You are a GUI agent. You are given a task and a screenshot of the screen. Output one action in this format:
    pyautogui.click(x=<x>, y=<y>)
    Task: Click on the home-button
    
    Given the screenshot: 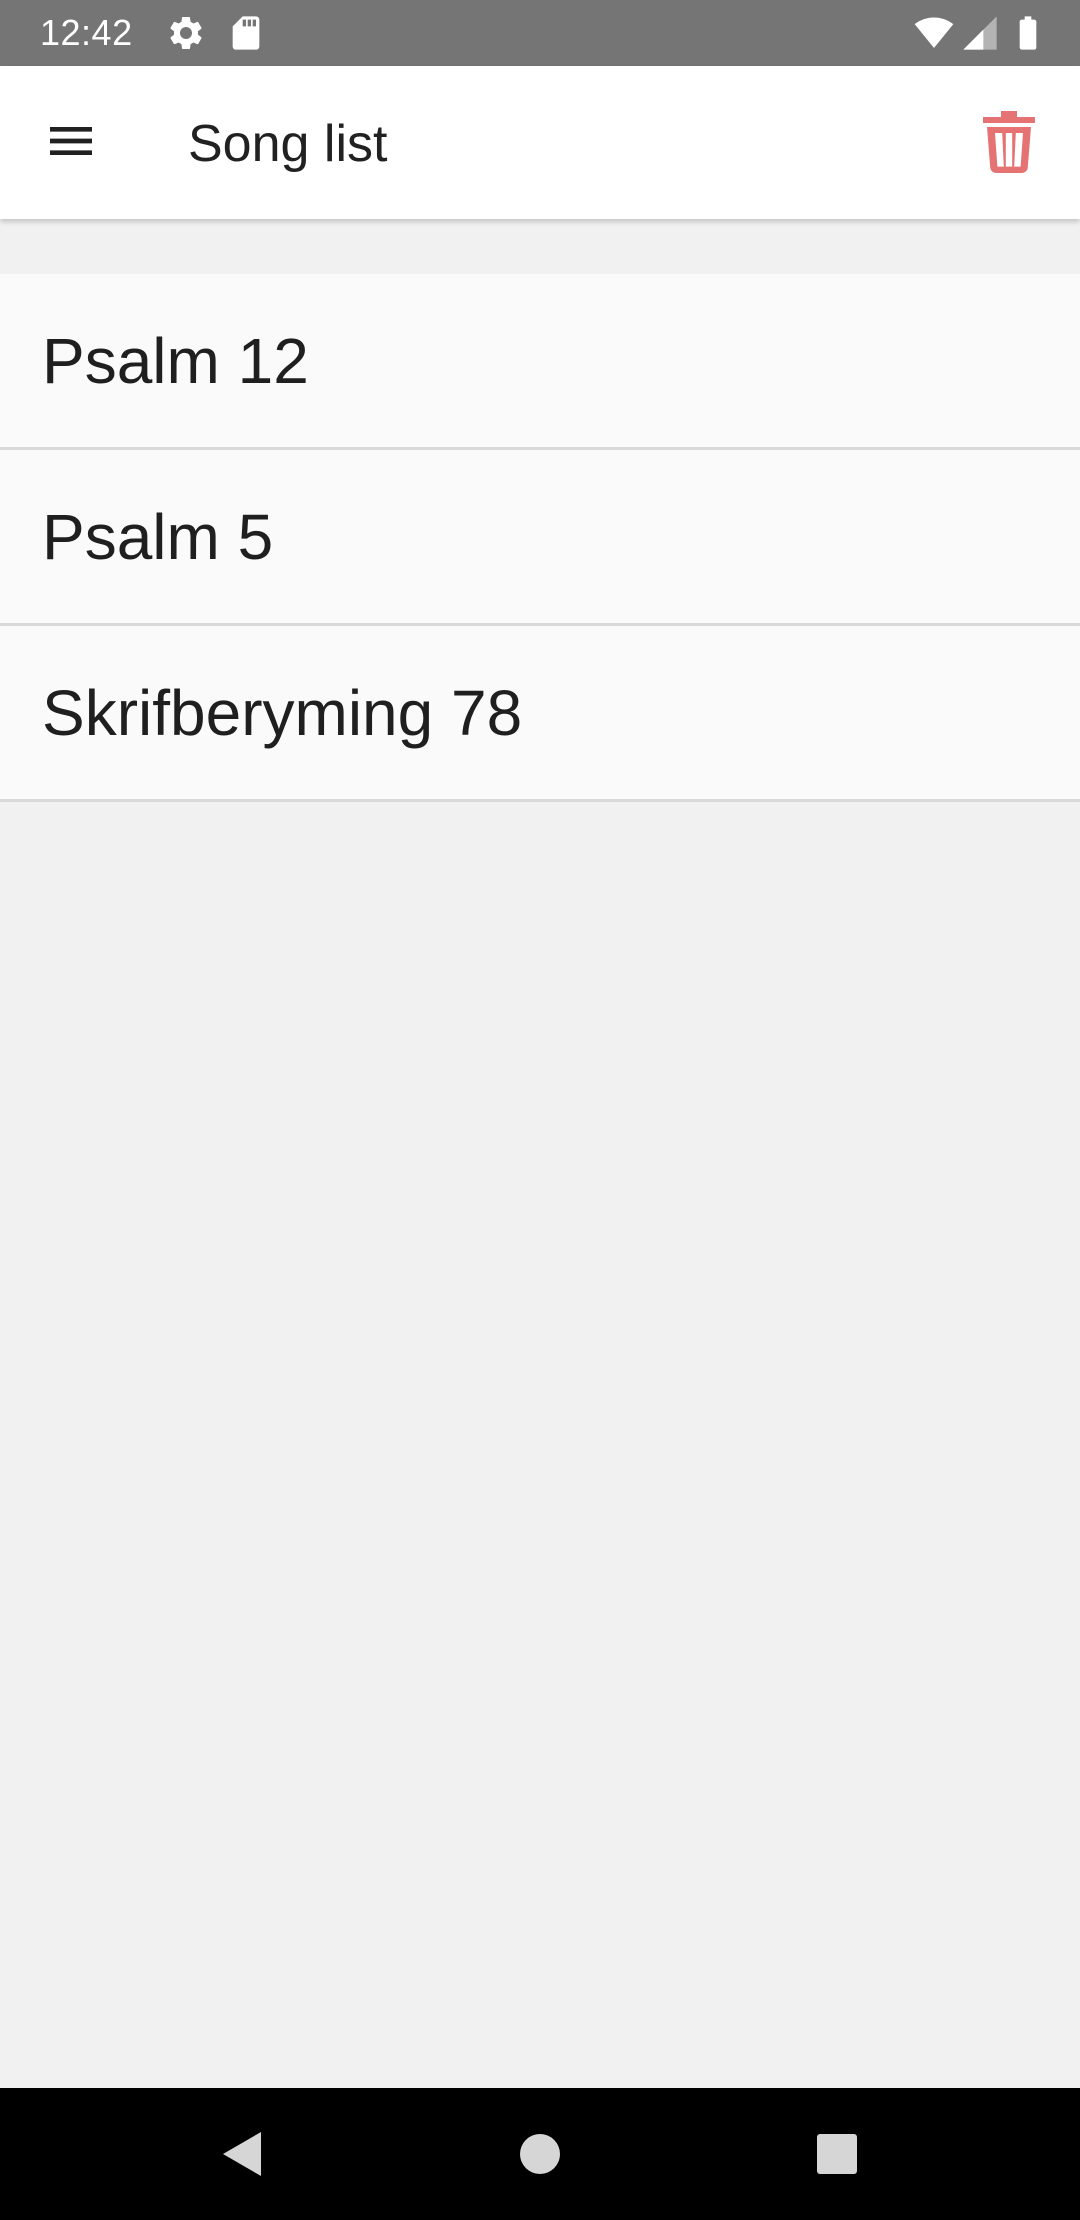 What is the action you would take?
    pyautogui.click(x=540, y=2154)
    